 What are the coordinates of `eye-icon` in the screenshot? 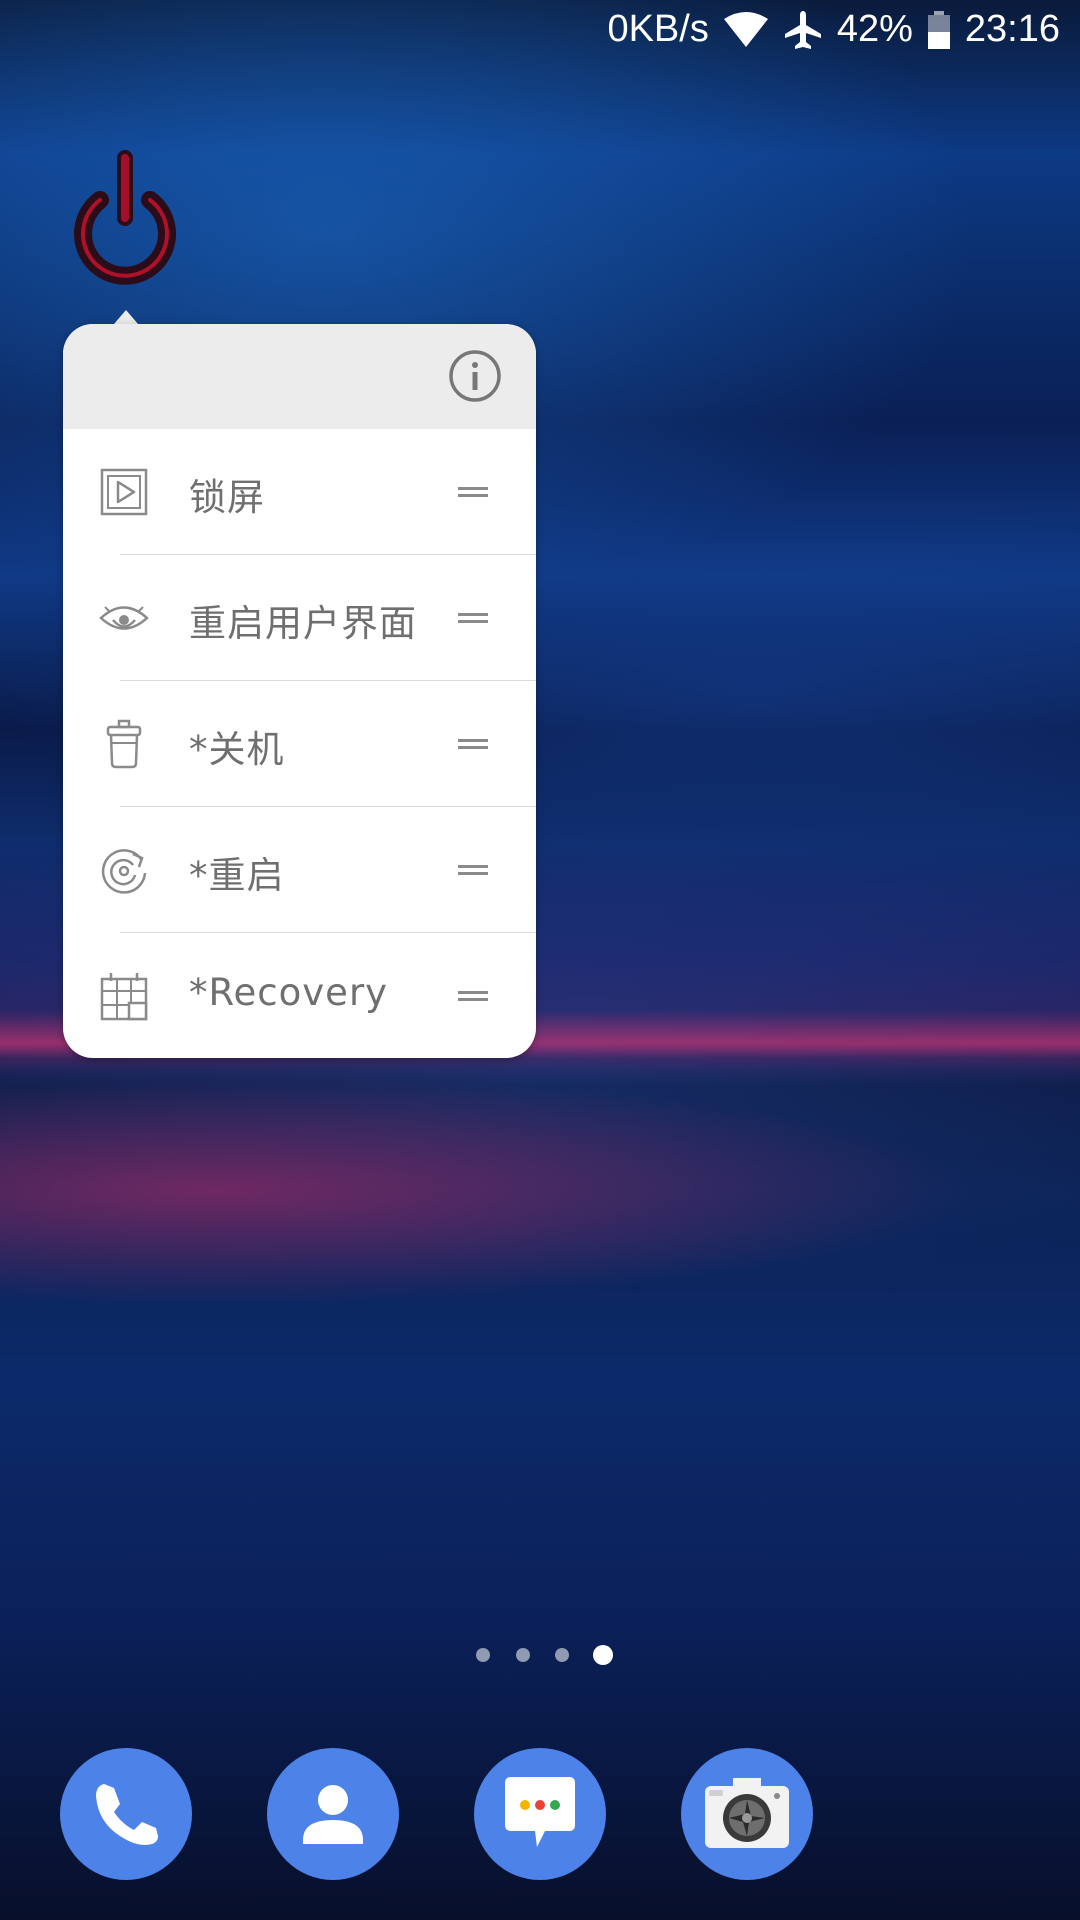 It's located at (124, 618).